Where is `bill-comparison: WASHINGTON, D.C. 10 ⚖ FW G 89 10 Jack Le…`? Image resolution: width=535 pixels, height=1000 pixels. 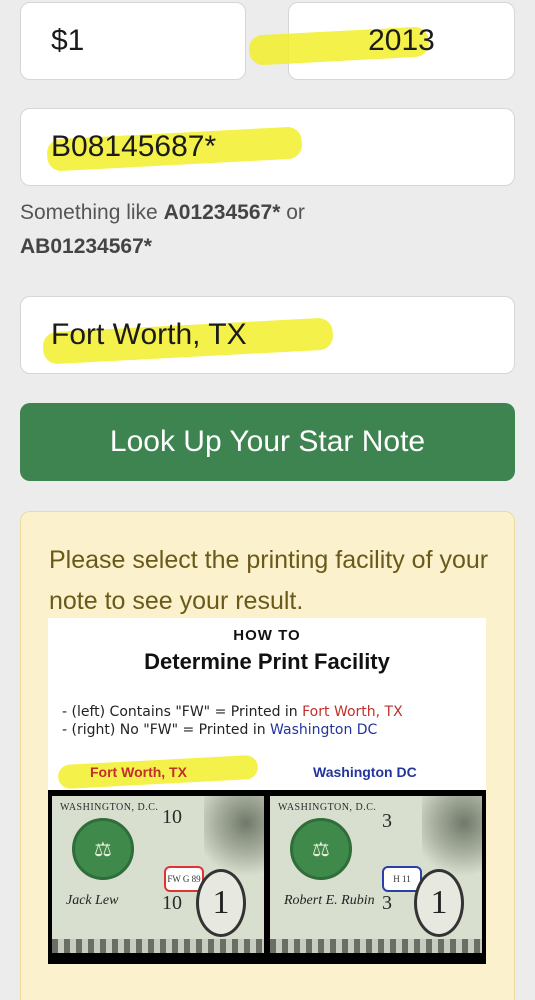
bill-comparison: WASHINGTON, D.C. 10 ⚖ FW G 89 10 Jack Le… is located at coordinates (267, 877).